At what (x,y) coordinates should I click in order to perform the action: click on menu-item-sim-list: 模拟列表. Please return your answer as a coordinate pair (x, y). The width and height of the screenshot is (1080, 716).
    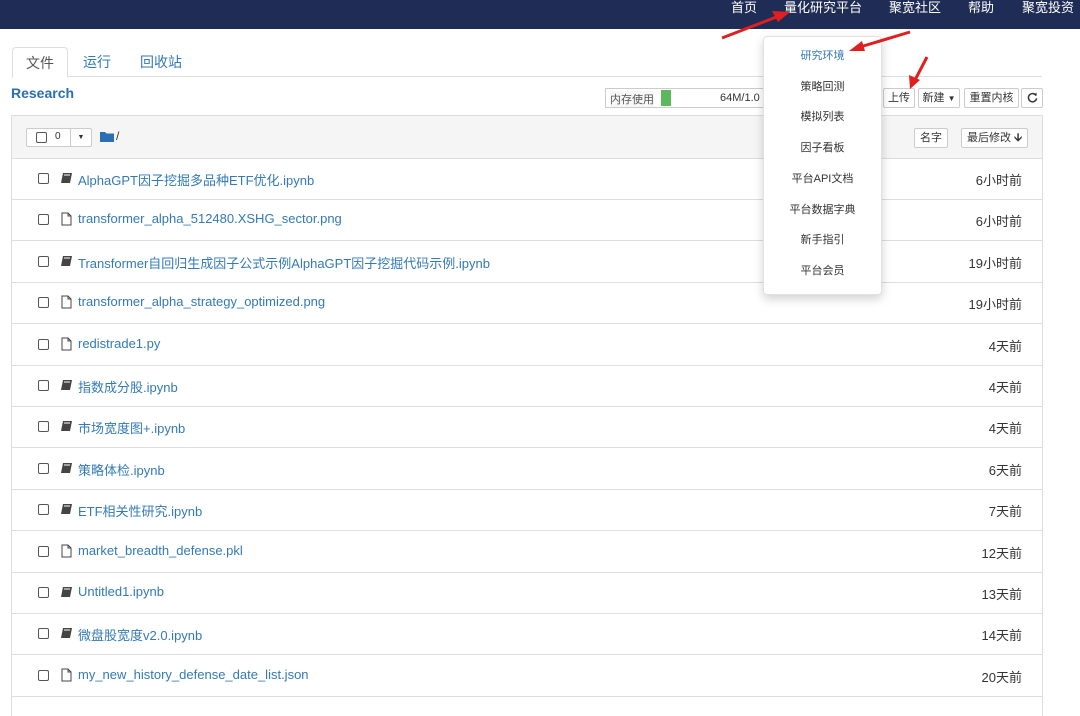
    Looking at the image, I should click on (822, 116).